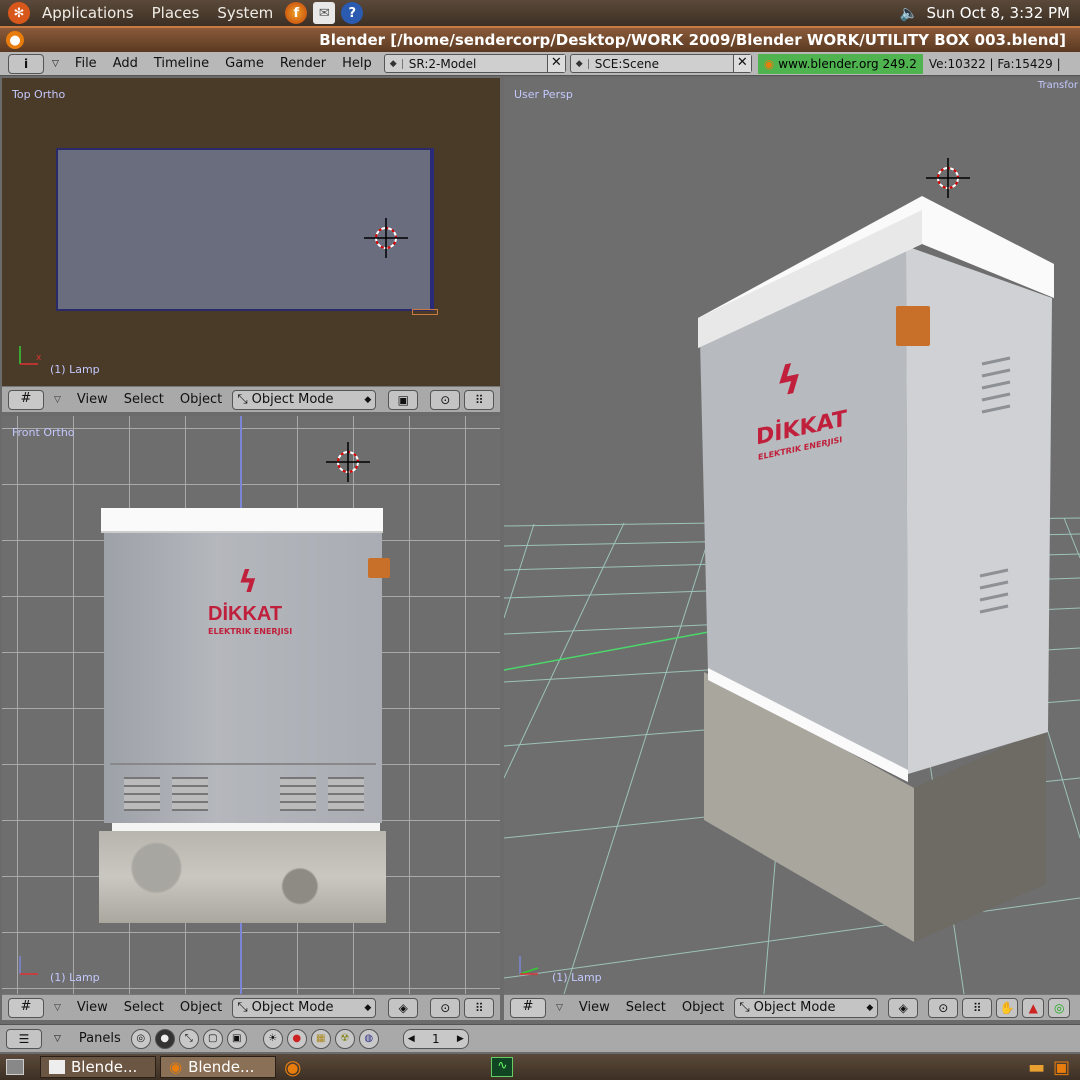  Describe the element at coordinates (15, 1067) in the screenshot. I see `show-desktop-icon` at that location.